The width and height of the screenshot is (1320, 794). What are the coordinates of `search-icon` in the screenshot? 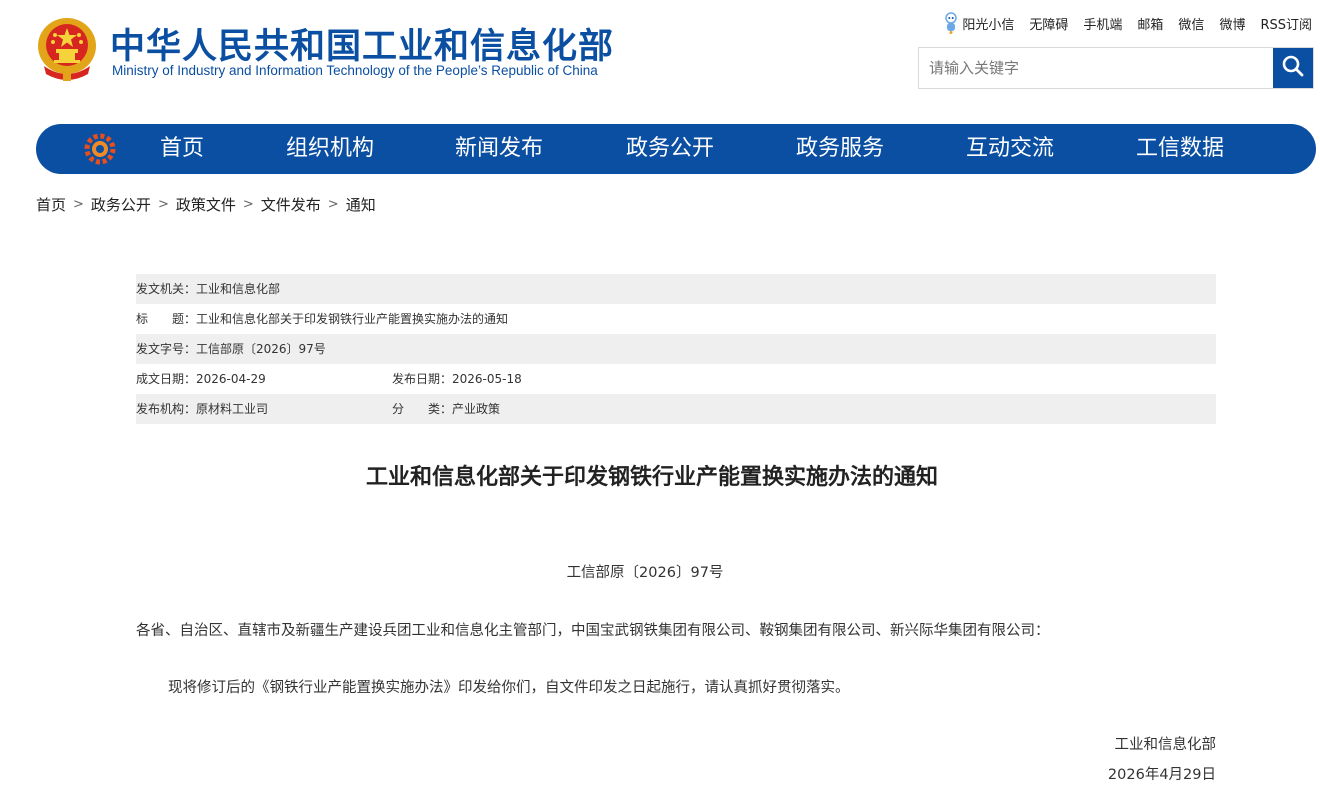 It's located at (1293, 68).